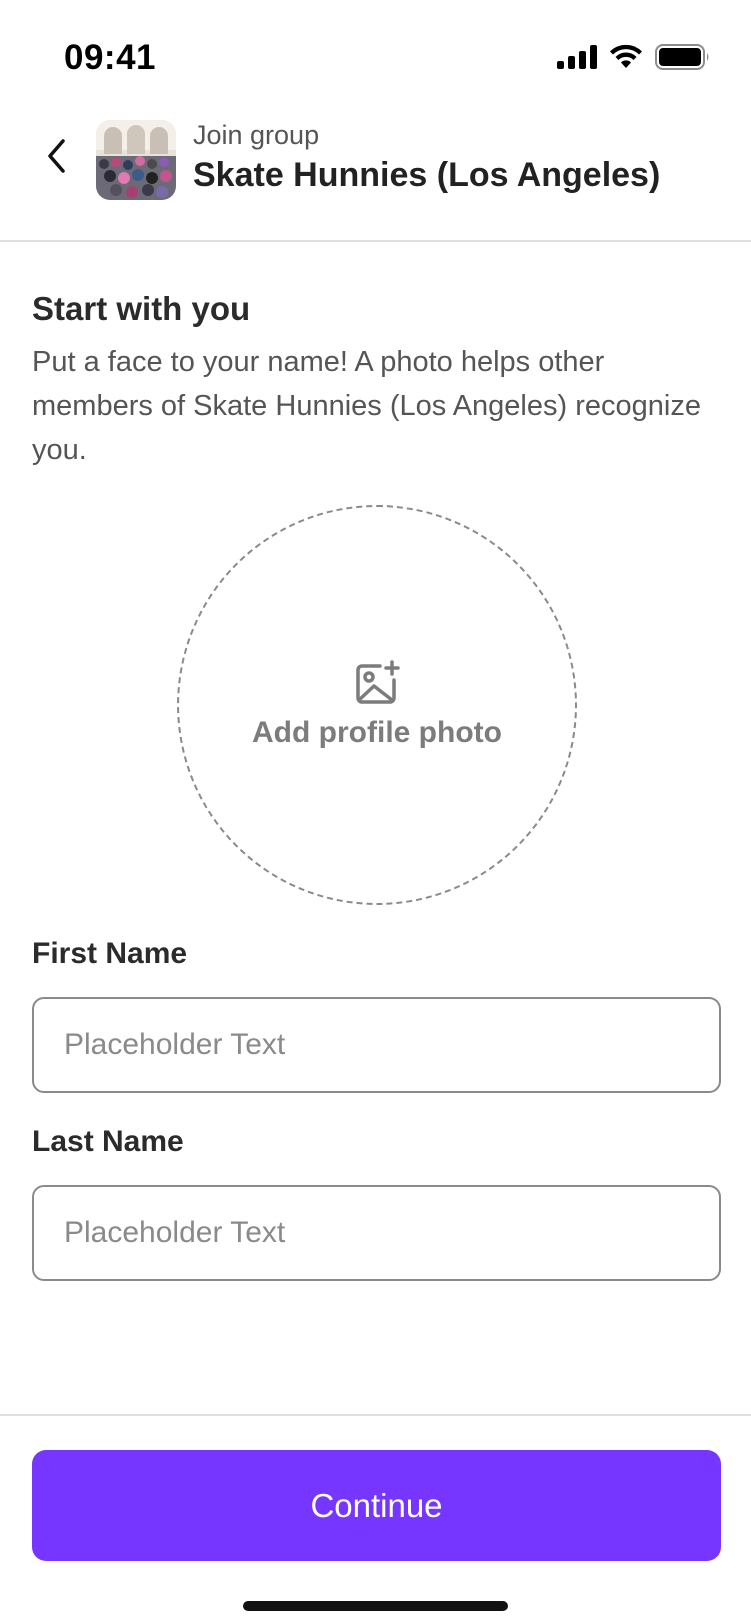 The width and height of the screenshot is (751, 1624). I want to click on group-thumbnail, so click(136, 160).